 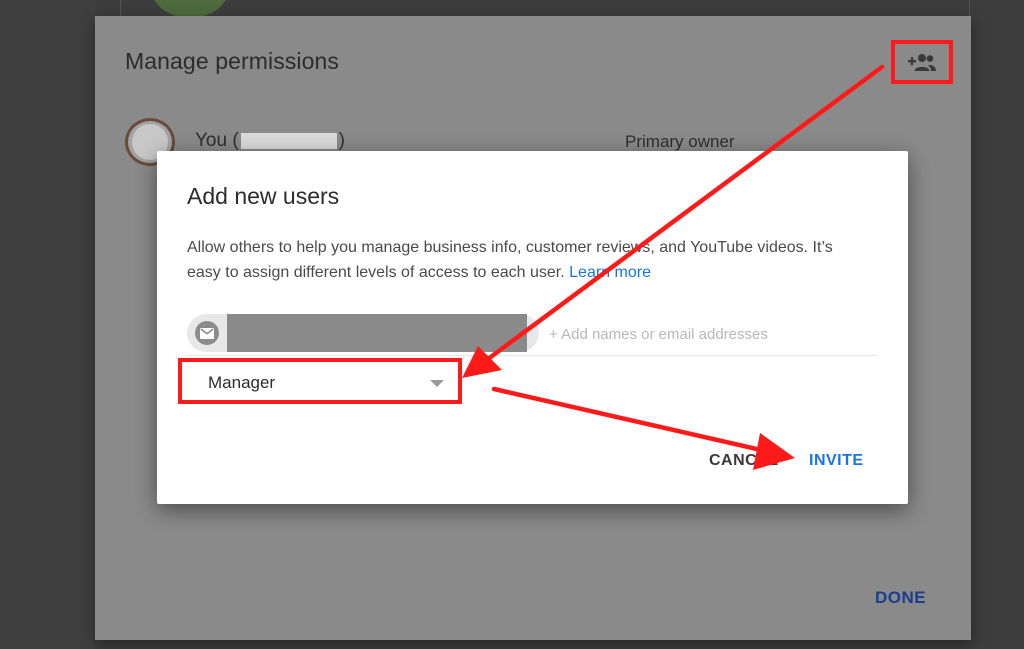 I want to click on input-underline, so click(x=532, y=355).